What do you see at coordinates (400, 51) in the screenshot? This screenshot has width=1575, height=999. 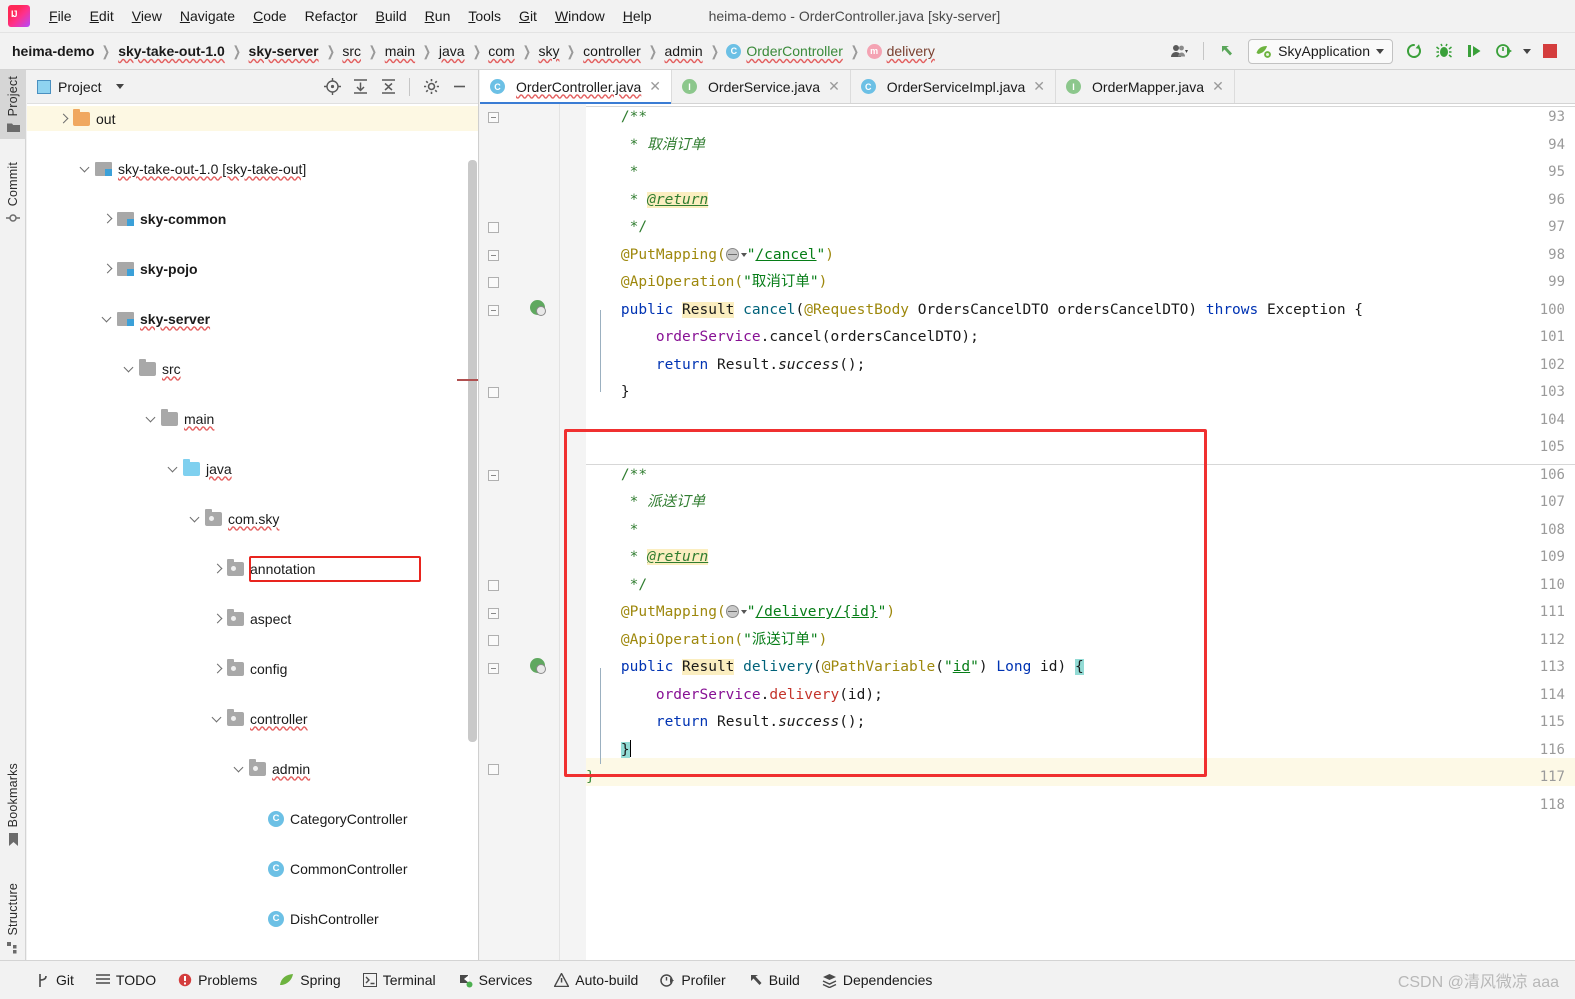 I see `breadcrumb-item-main: main` at bounding box center [400, 51].